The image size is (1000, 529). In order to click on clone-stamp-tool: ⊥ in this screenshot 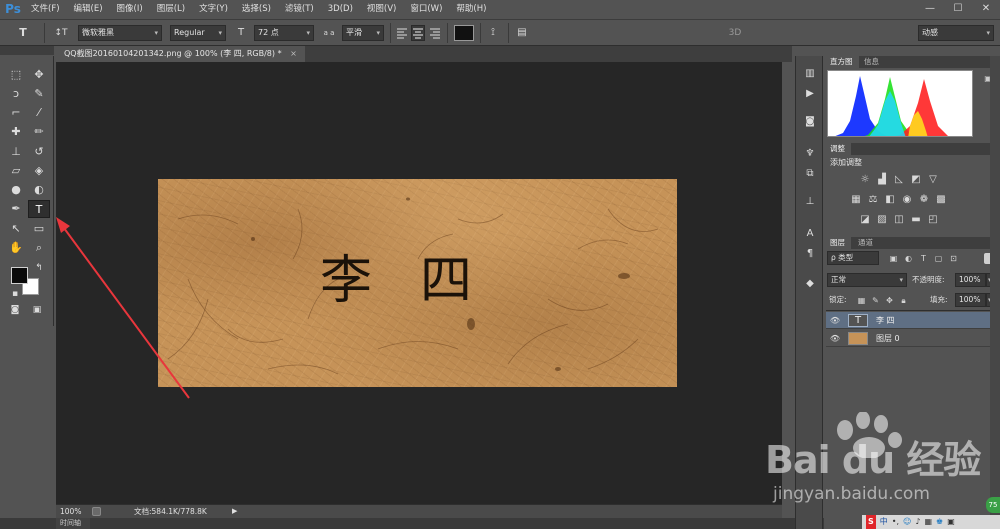, I will do `click(16, 152)`.